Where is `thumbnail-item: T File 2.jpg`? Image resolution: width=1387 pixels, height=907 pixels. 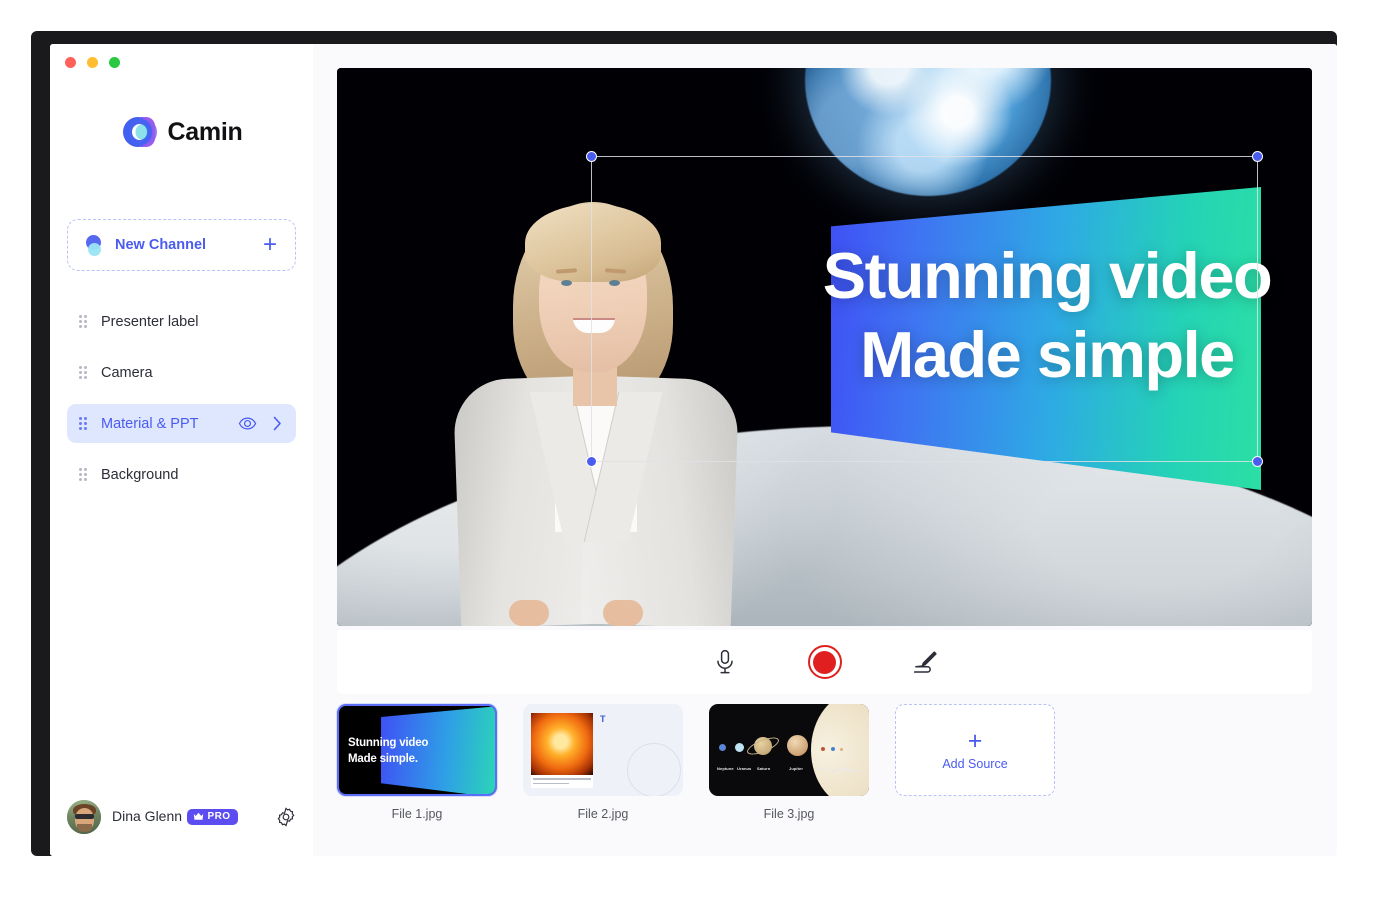
thumbnail-item: T File 2.jpg is located at coordinates (603, 762).